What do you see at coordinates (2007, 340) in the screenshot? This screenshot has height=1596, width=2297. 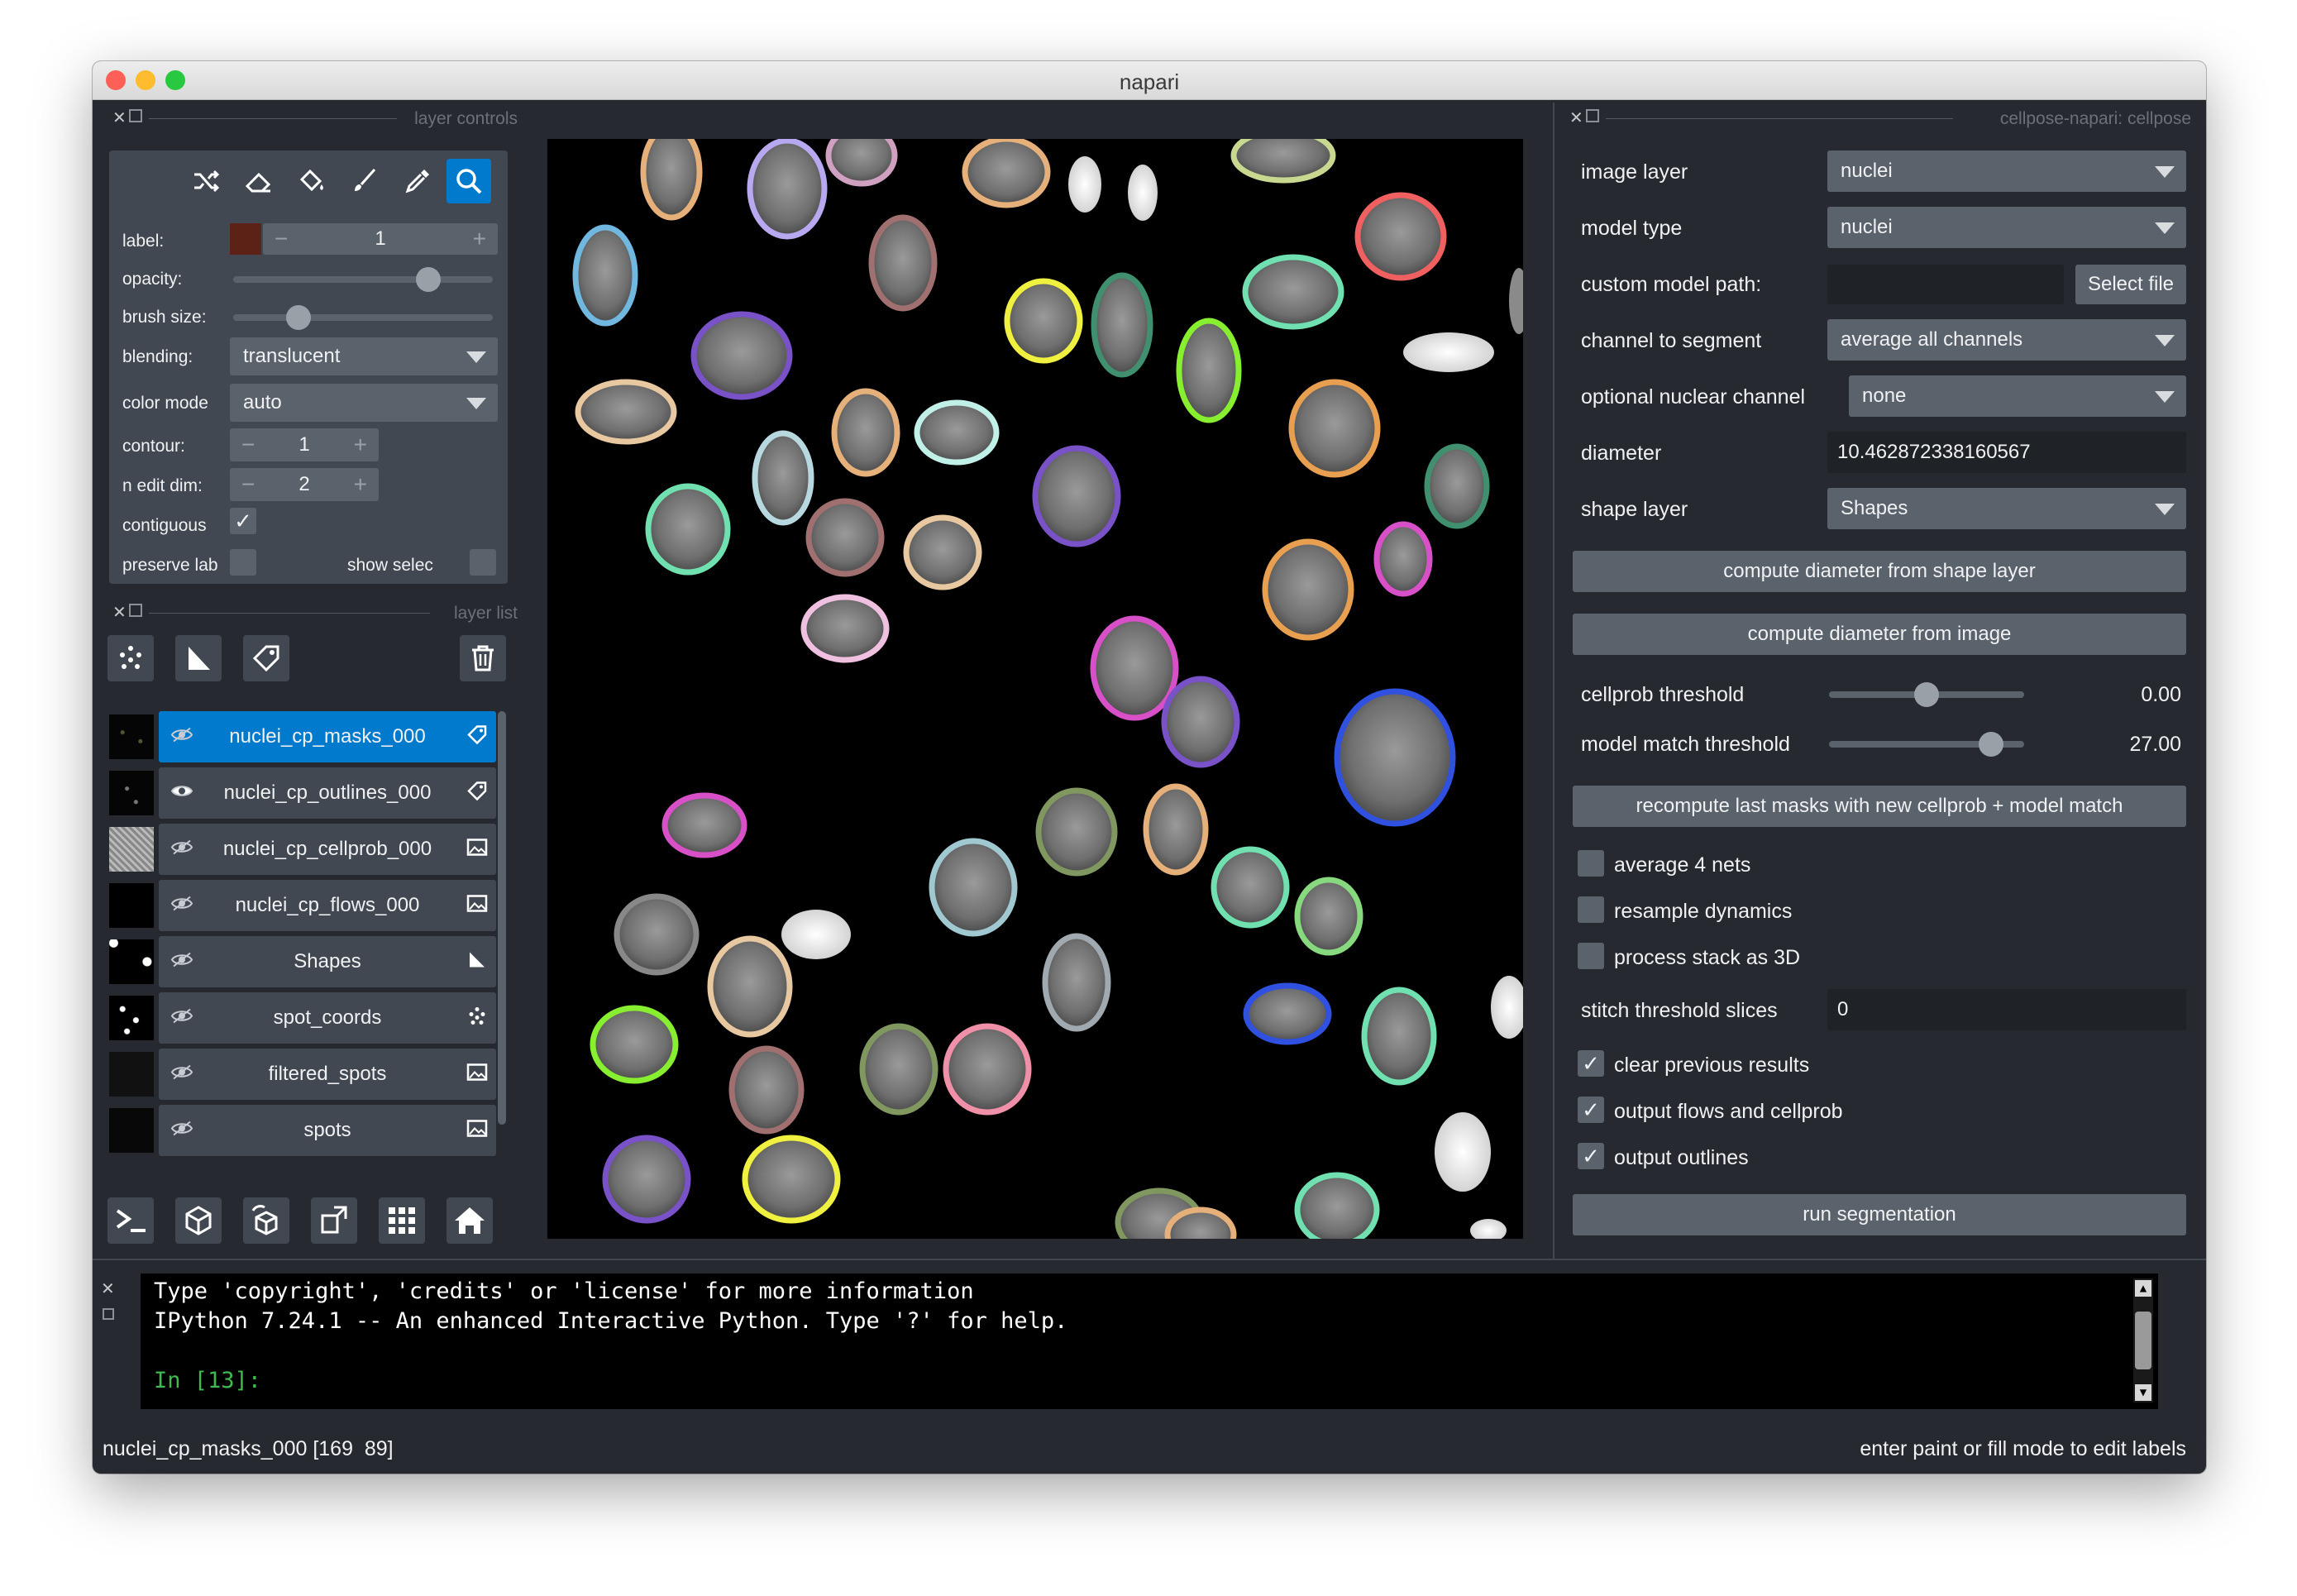 I see `channel-to-segment-dropdown: average all channels` at bounding box center [2007, 340].